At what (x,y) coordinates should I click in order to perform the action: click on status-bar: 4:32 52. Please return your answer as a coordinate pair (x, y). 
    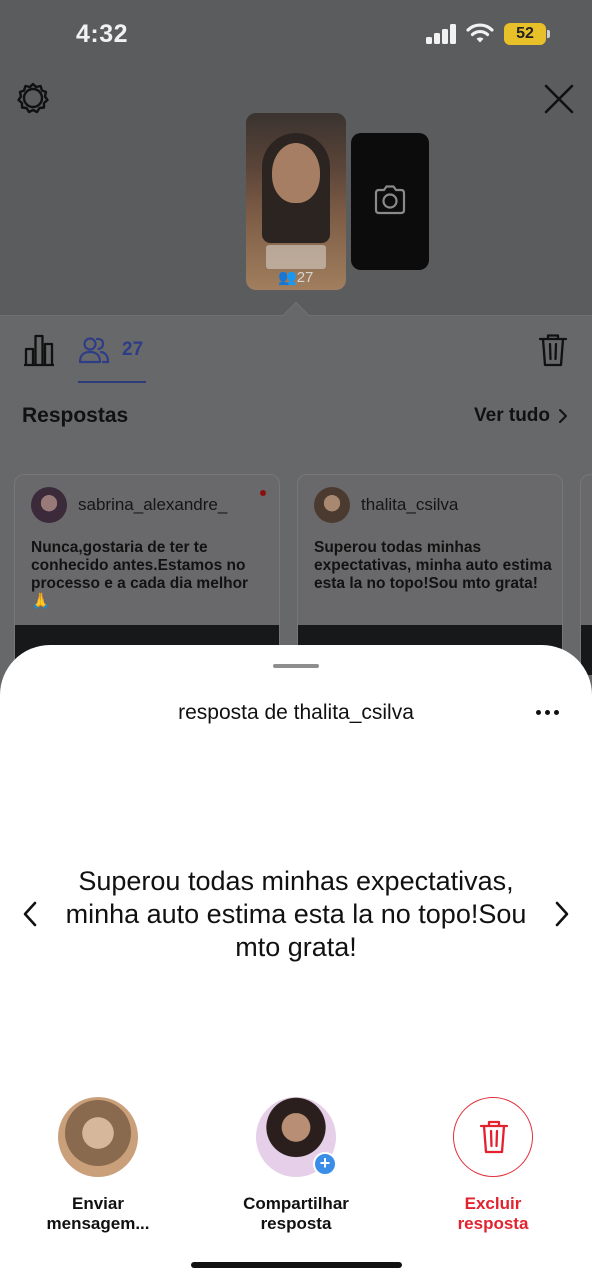
    Looking at the image, I should click on (296, 35).